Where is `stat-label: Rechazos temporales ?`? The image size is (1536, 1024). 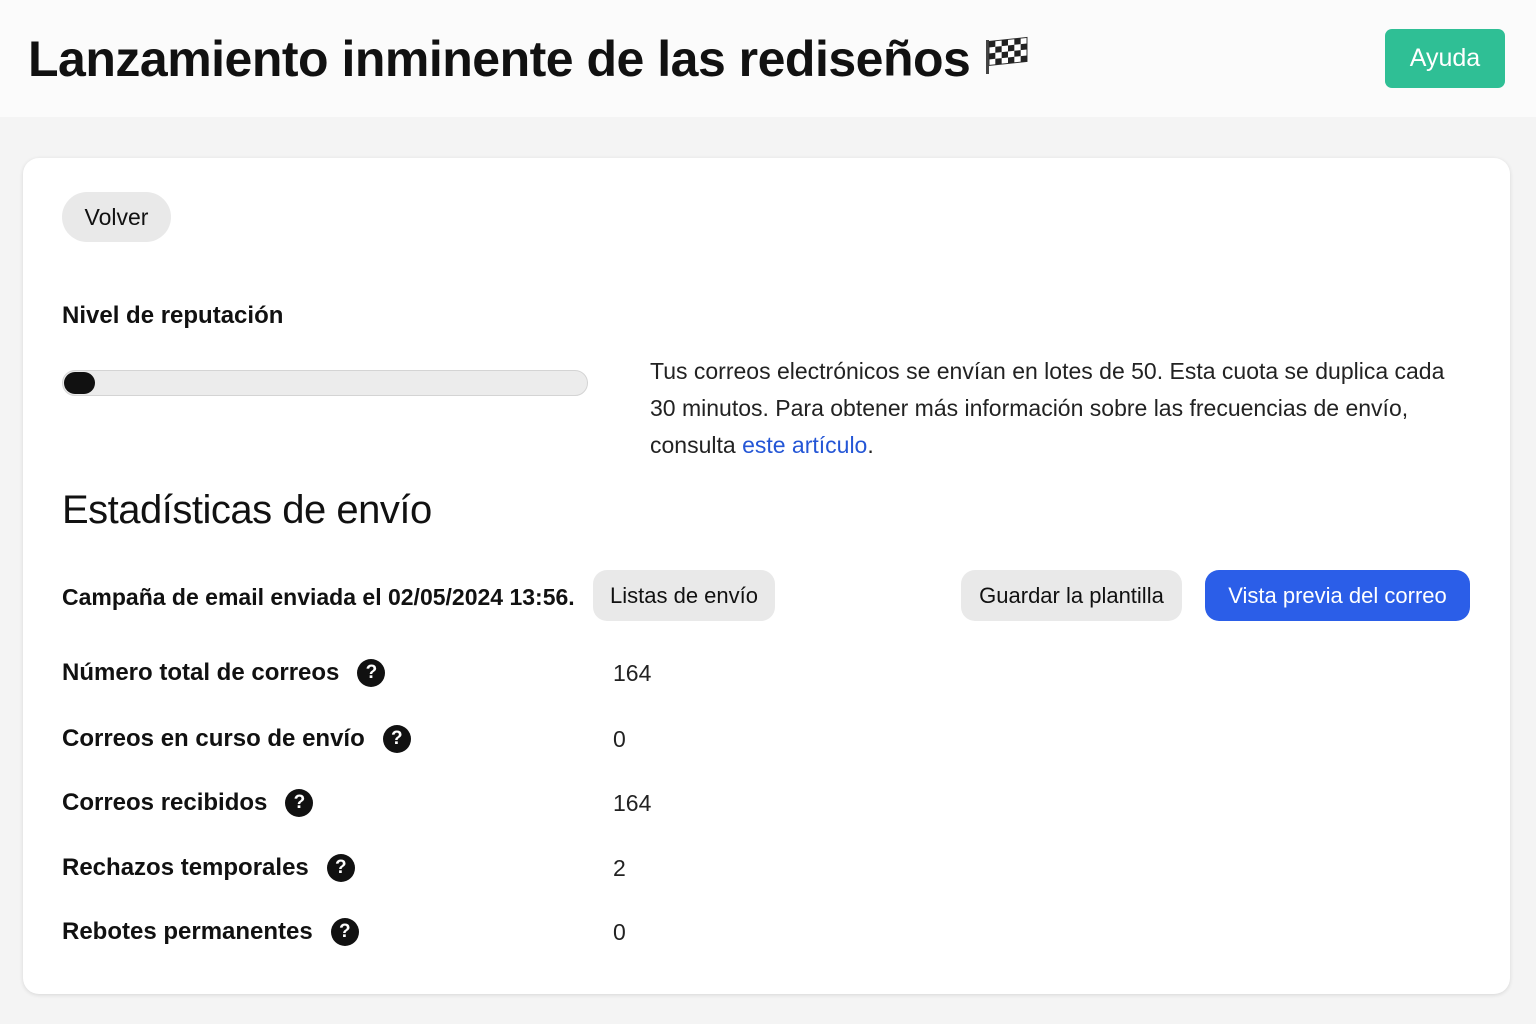
stat-label: Rechazos temporales ? is located at coordinates (208, 868).